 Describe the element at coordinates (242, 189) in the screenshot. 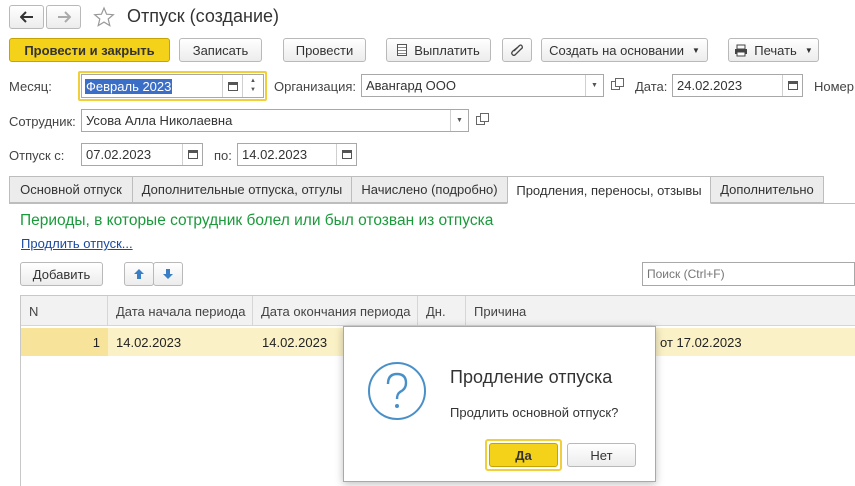

I see `tab-additional-vacations: Дополнительные отпуска, отгулы` at that location.